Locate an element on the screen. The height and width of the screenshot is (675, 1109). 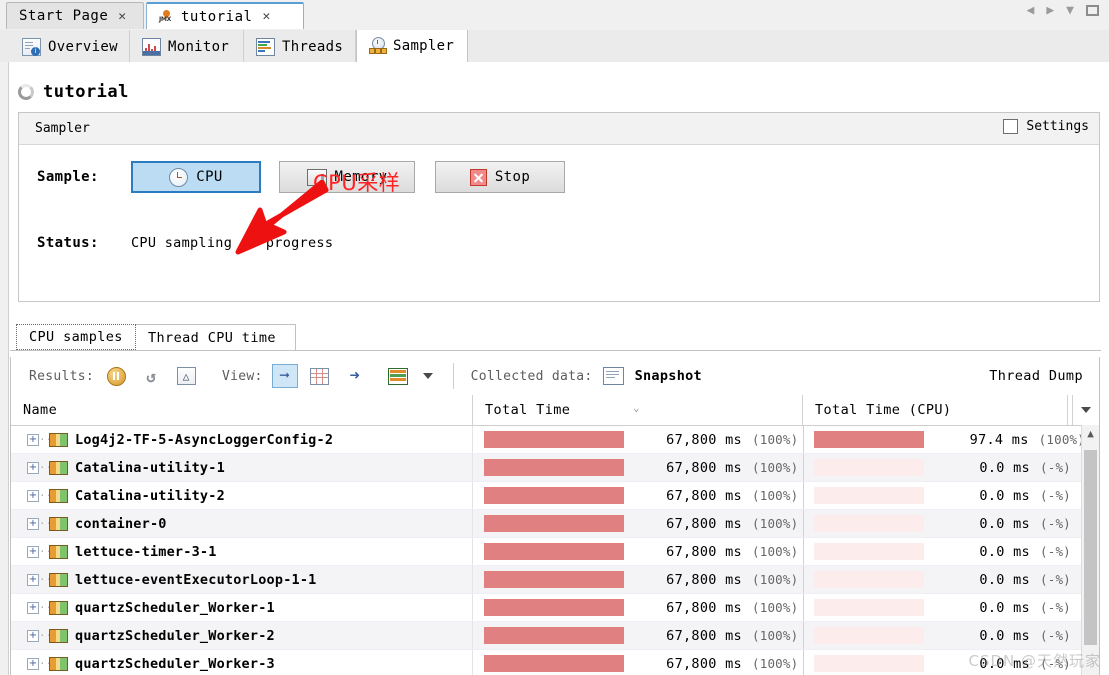
tab-sampler: Sampler is located at coordinates (412, 46).